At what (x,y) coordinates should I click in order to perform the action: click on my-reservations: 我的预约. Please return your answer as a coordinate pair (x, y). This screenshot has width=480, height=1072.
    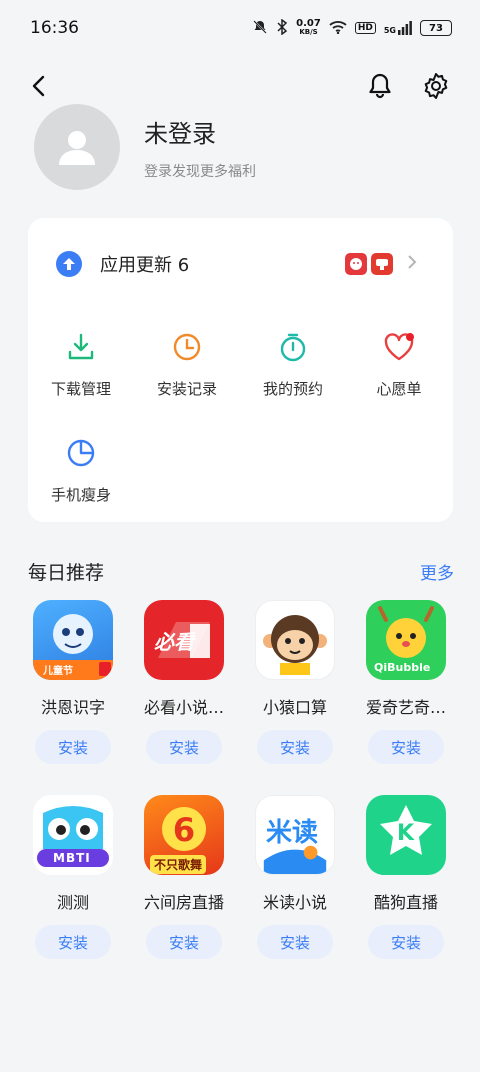
    Looking at the image, I should click on (293, 370).